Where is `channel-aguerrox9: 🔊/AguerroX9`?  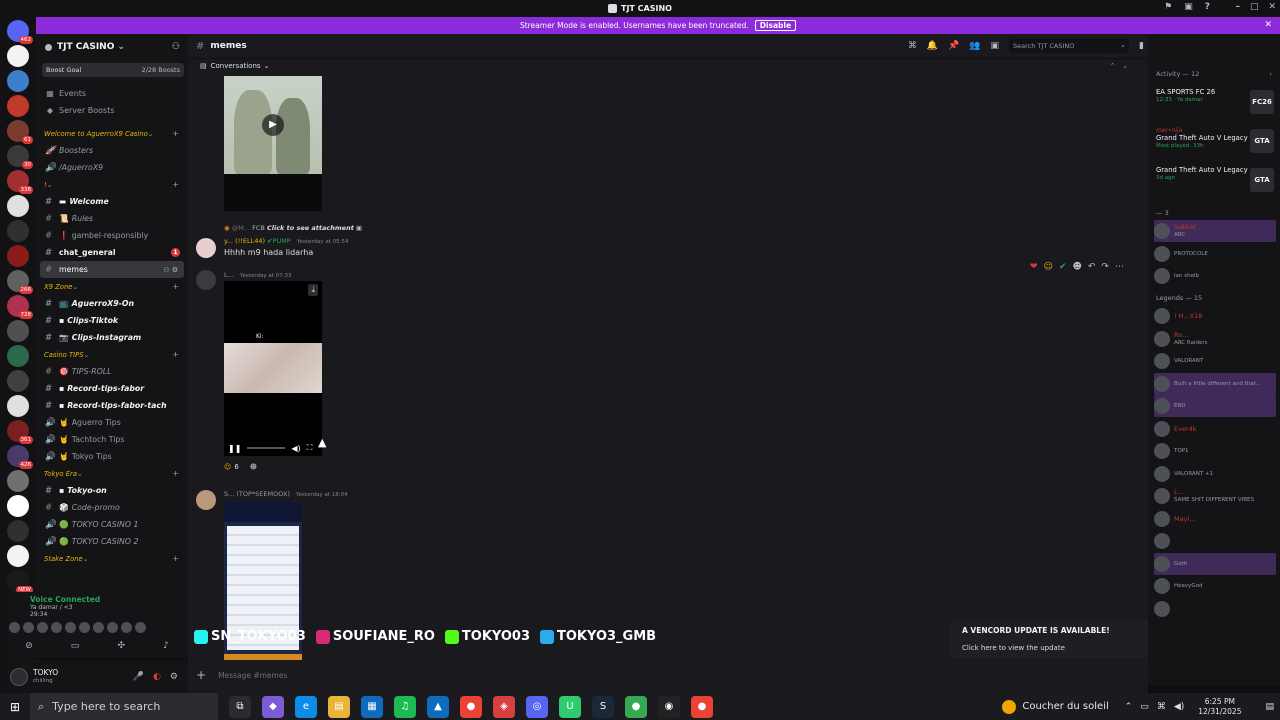
channel-aguerrox9: 🔊/AguerroX9 is located at coordinates (112, 167).